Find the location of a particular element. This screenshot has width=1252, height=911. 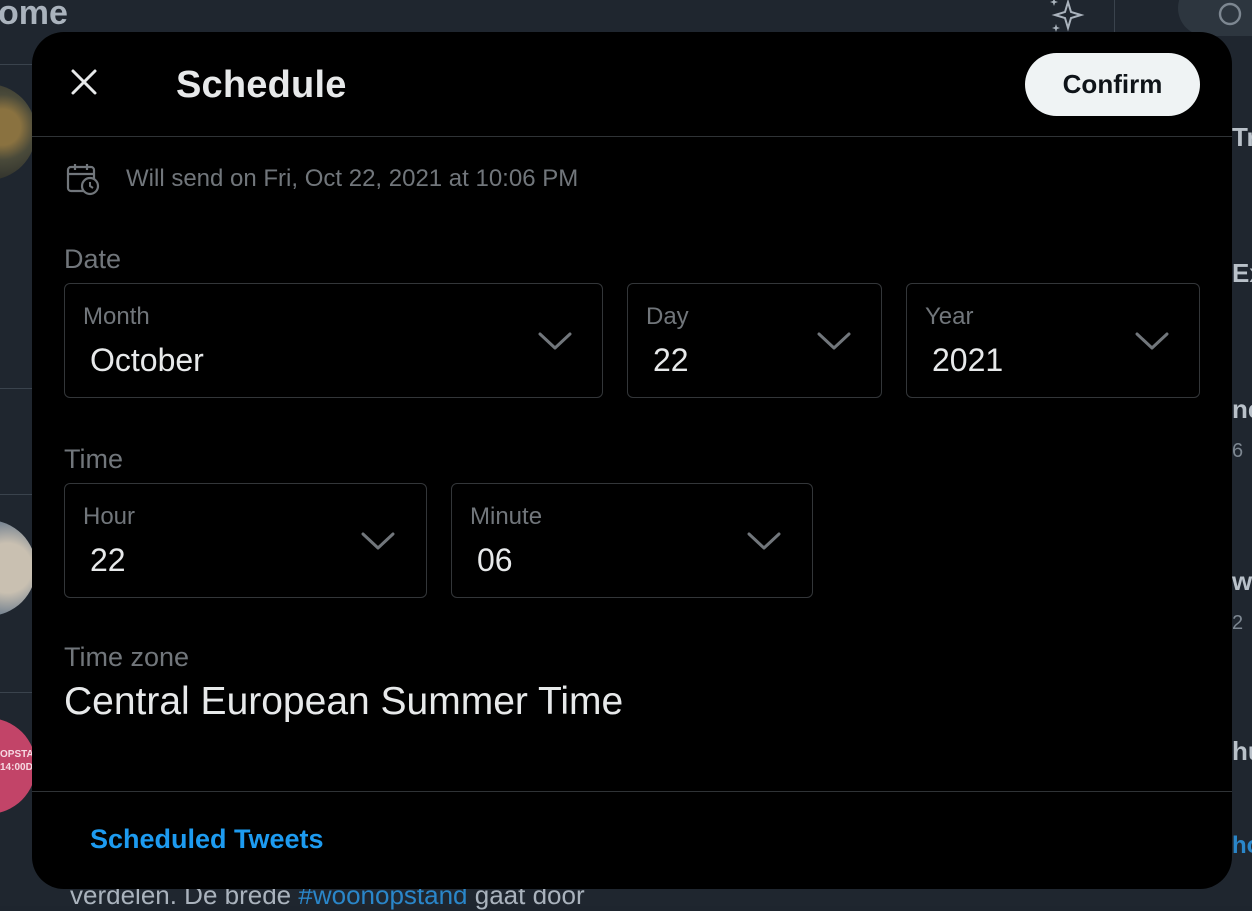

month-label: Month is located at coordinates (116, 317).